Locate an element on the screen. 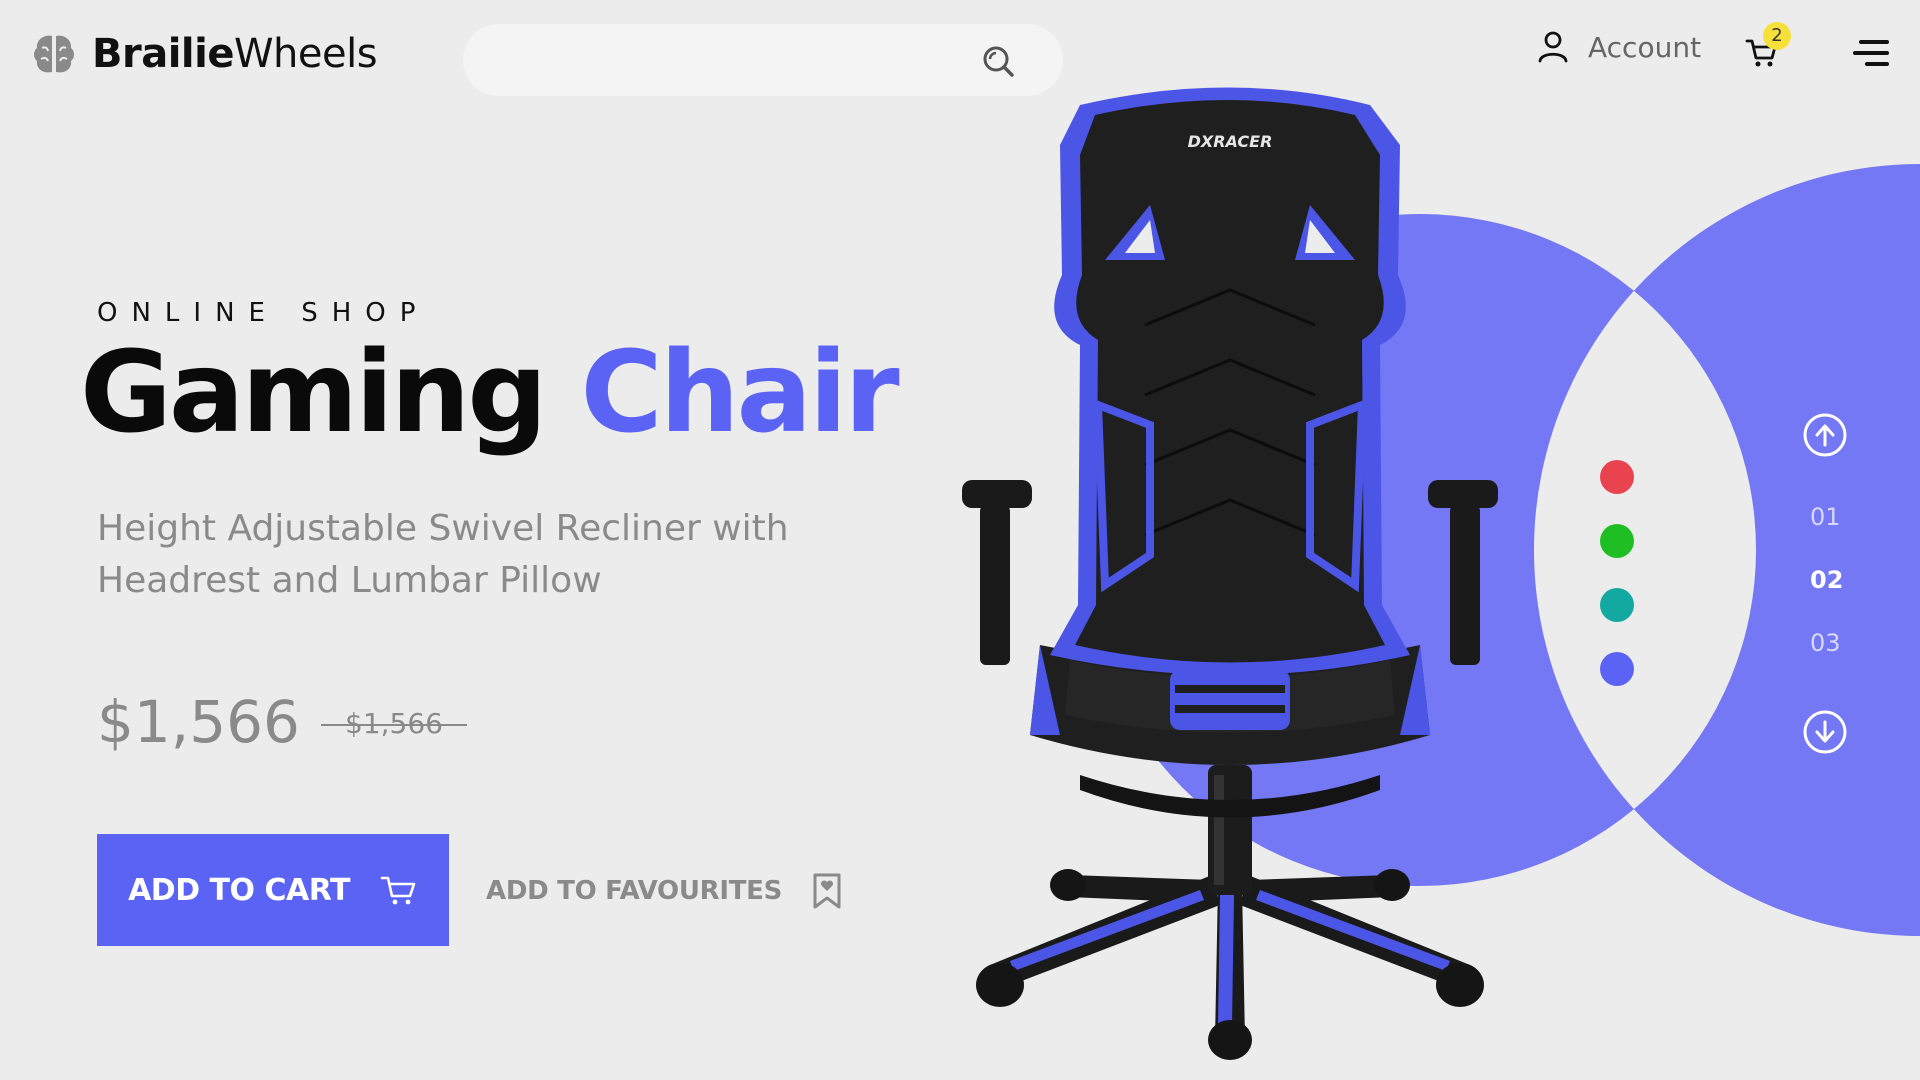 The height and width of the screenshot is (1080, 1920). slide-number-2: 02 is located at coordinates (1826, 580).